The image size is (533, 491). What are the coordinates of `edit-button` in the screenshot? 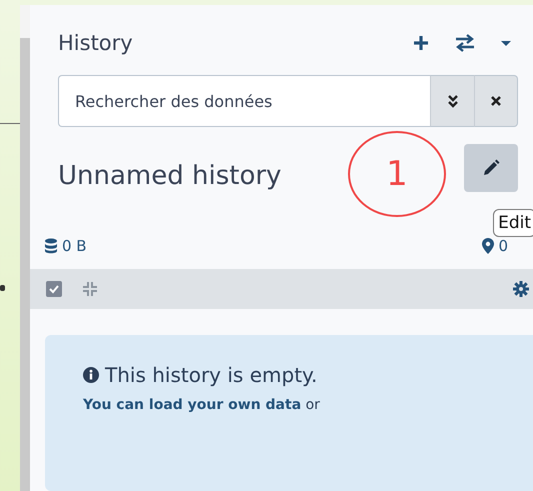 It's located at (491, 168).